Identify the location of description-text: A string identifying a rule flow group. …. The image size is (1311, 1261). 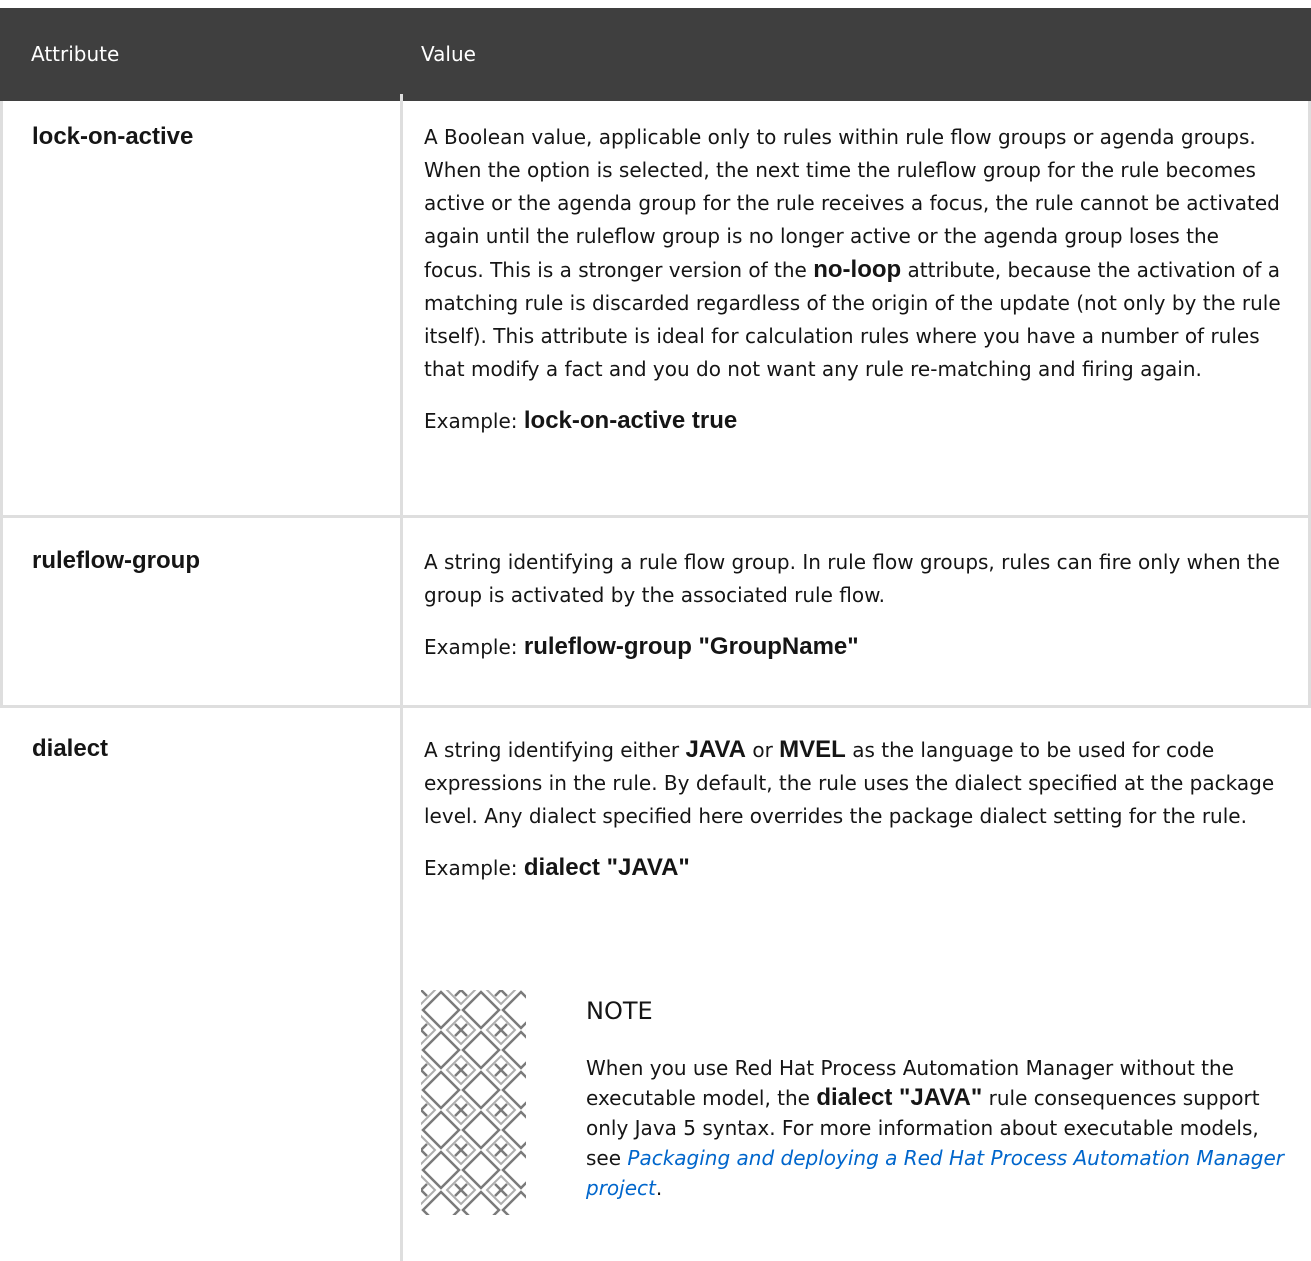
(852, 578).